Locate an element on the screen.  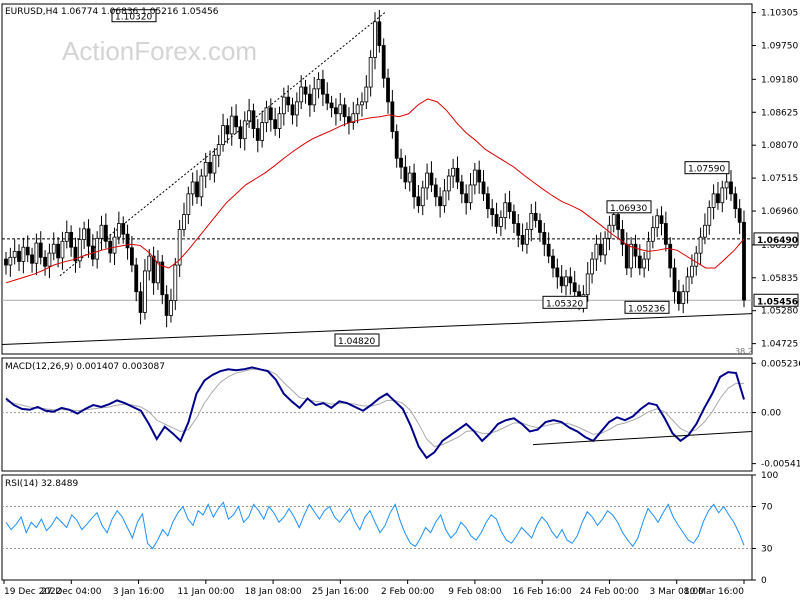
x-tick-label: 11 Jan 00:00 is located at coordinates (205, 592).